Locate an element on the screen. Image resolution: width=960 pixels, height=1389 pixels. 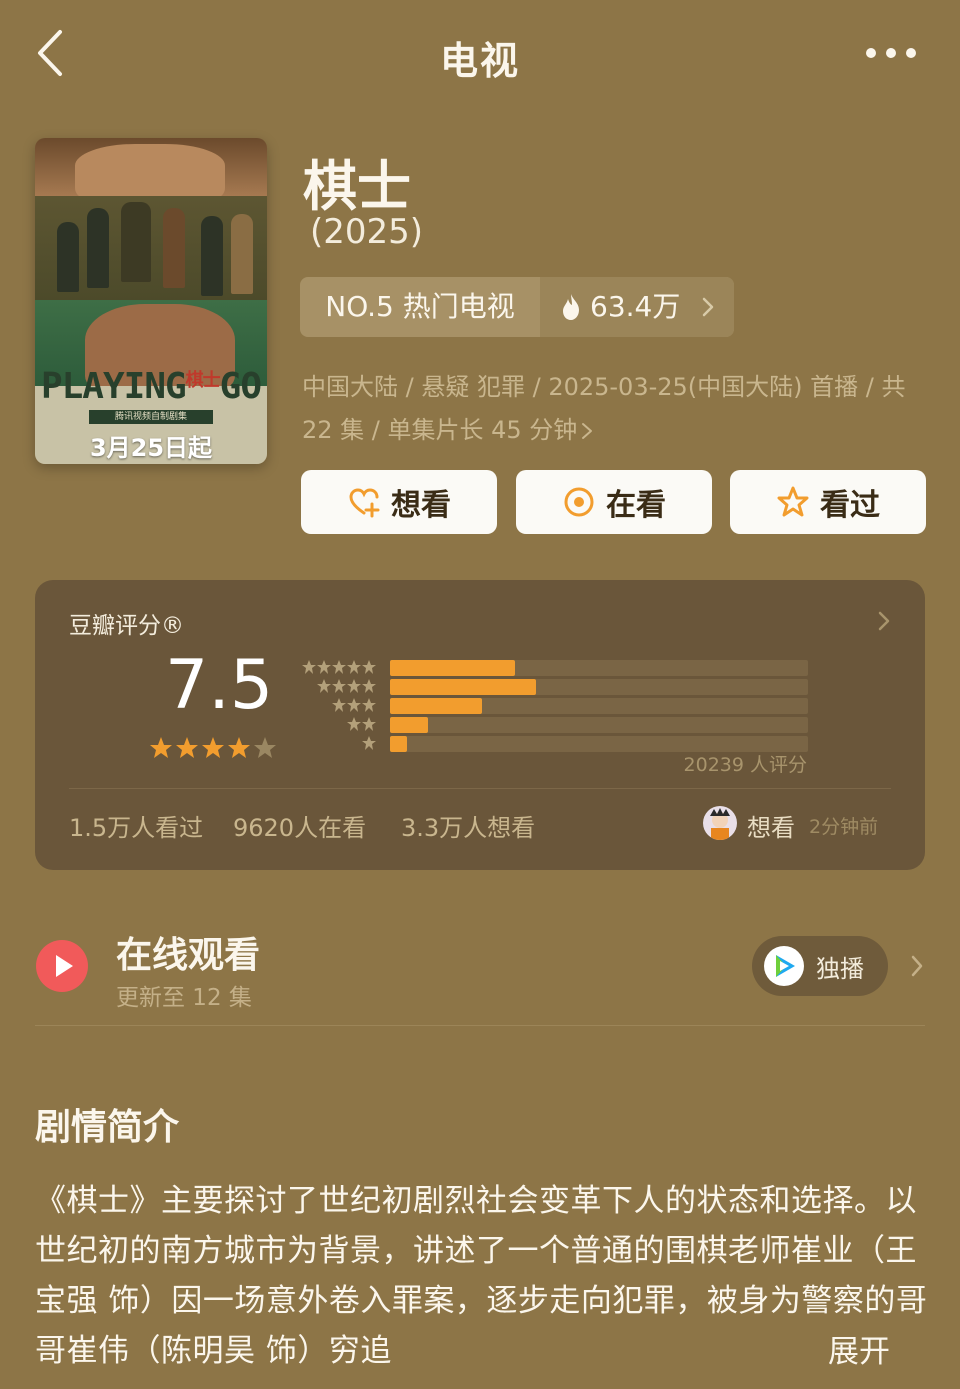
watch-online-title: 在线观看 is located at coordinates (188, 952).